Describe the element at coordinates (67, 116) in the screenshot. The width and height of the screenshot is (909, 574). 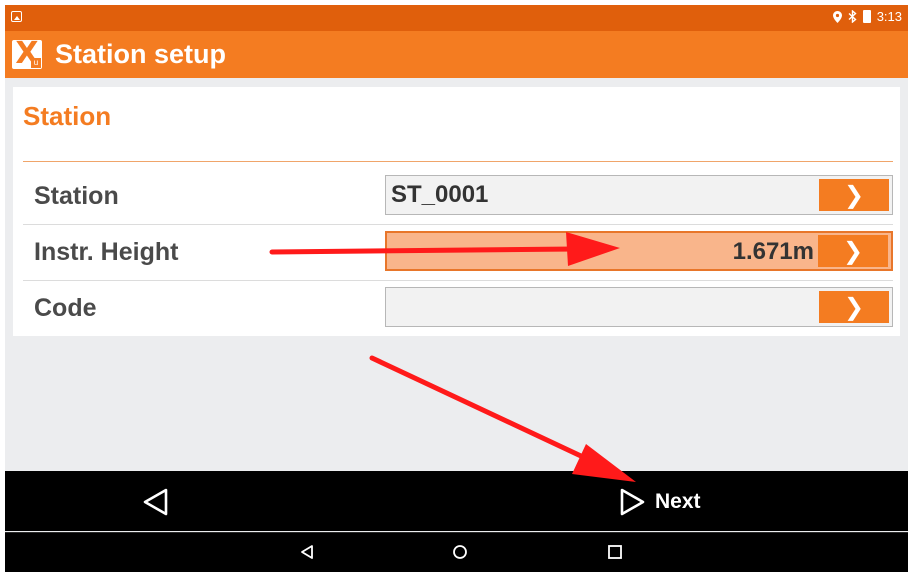
I see `section-title: Station` at that location.